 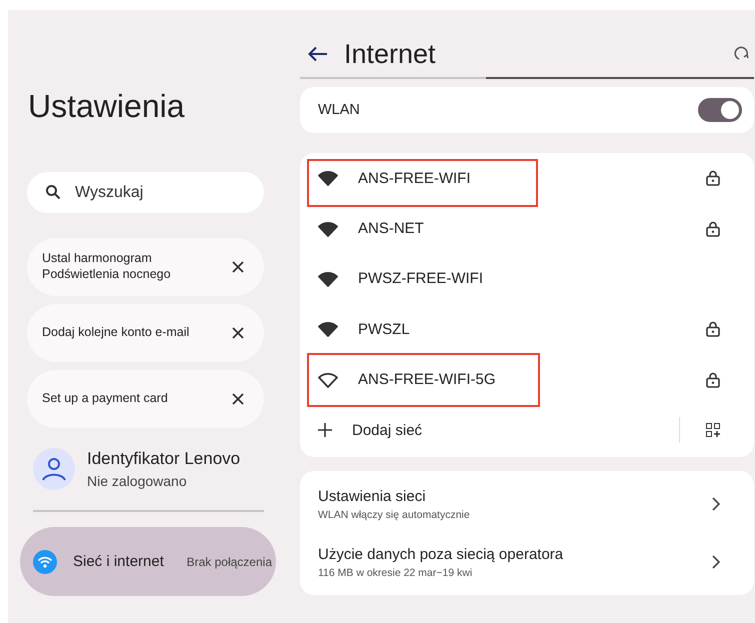 What do you see at coordinates (527, 504) in the screenshot?
I see `settings-row: Ustawienia sieci WLAN włączy się automatycznie` at bounding box center [527, 504].